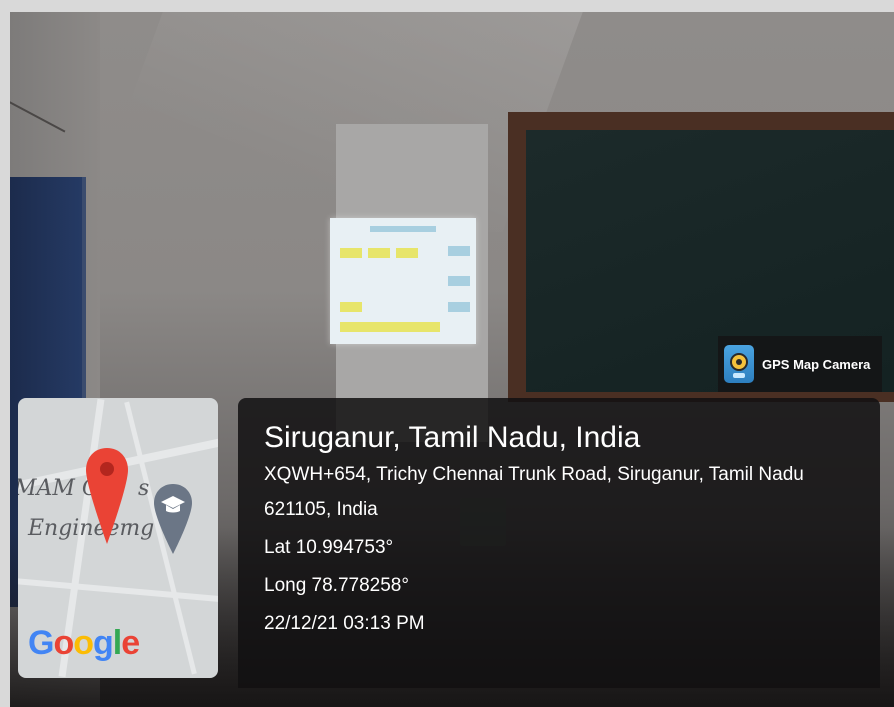 The image size is (894, 707). I want to click on timetable-sheet, so click(403, 281).